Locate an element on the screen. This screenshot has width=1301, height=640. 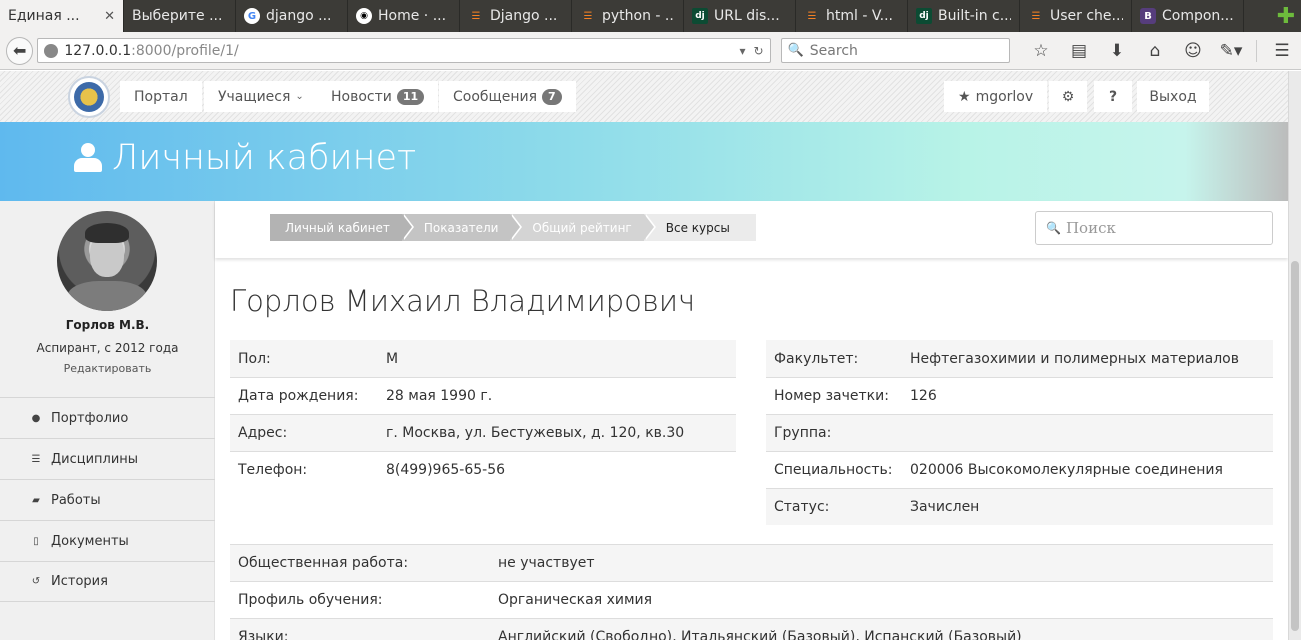
nav-portal: Портал is located at coordinates (161, 96).